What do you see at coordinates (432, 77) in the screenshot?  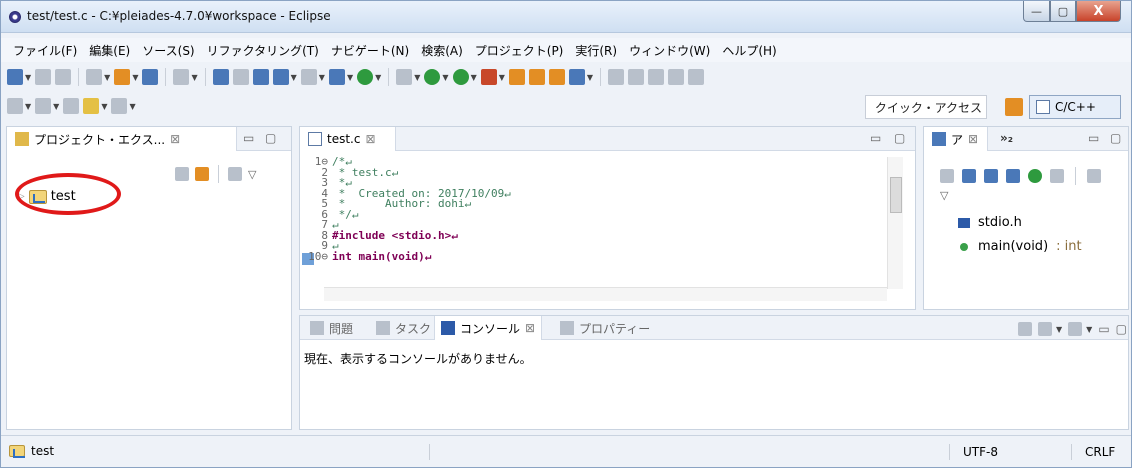 I see `run-icon` at bounding box center [432, 77].